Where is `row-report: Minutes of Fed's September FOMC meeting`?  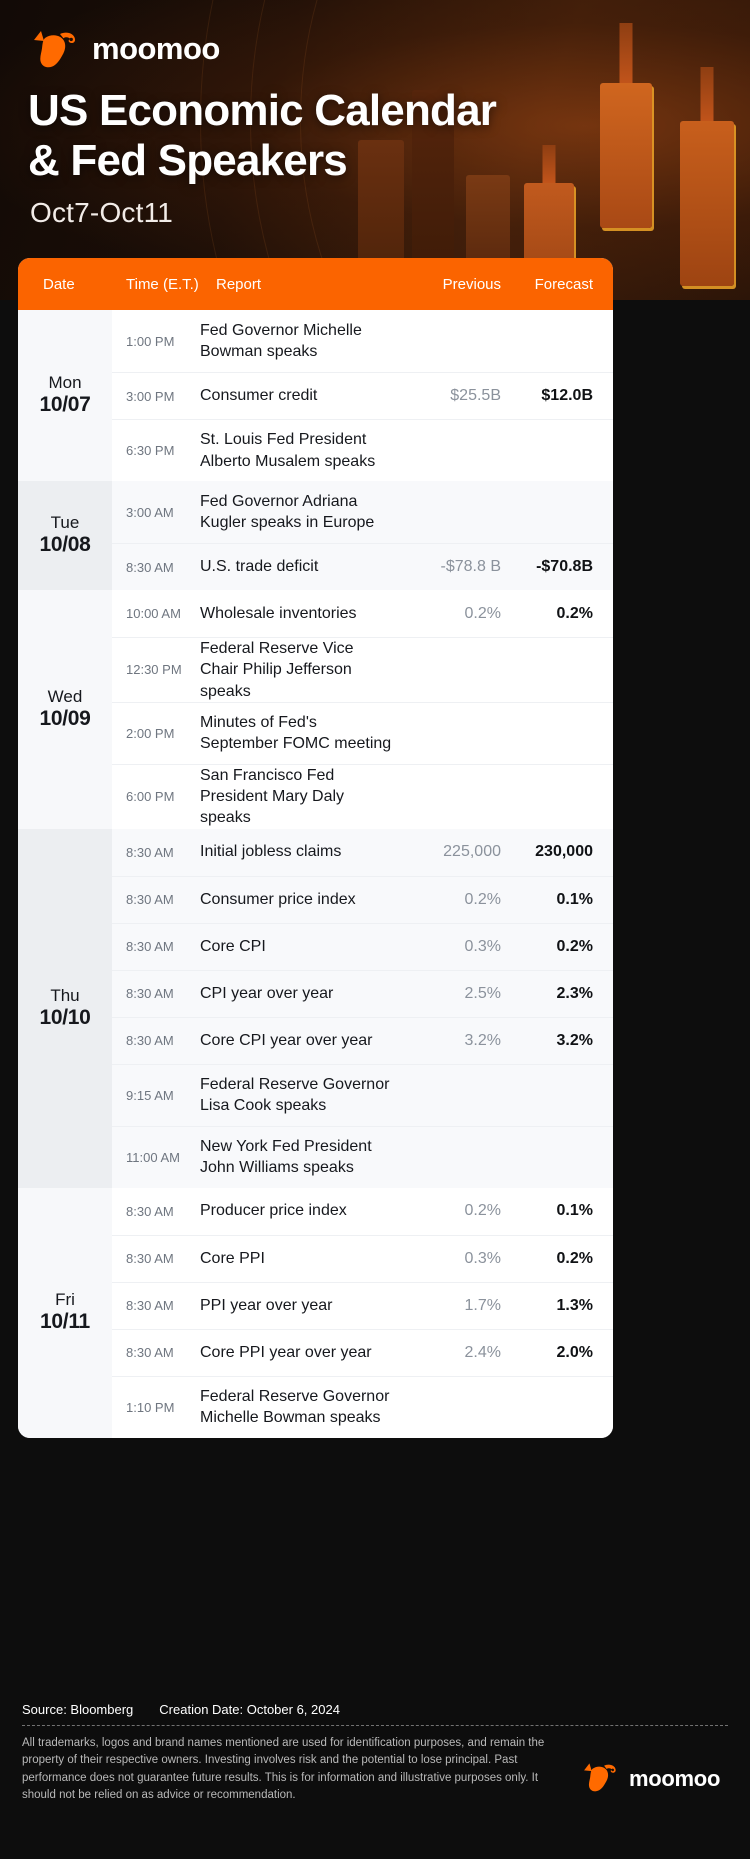
row-report: Minutes of Fed's September FOMC meeting is located at coordinates (296, 733).